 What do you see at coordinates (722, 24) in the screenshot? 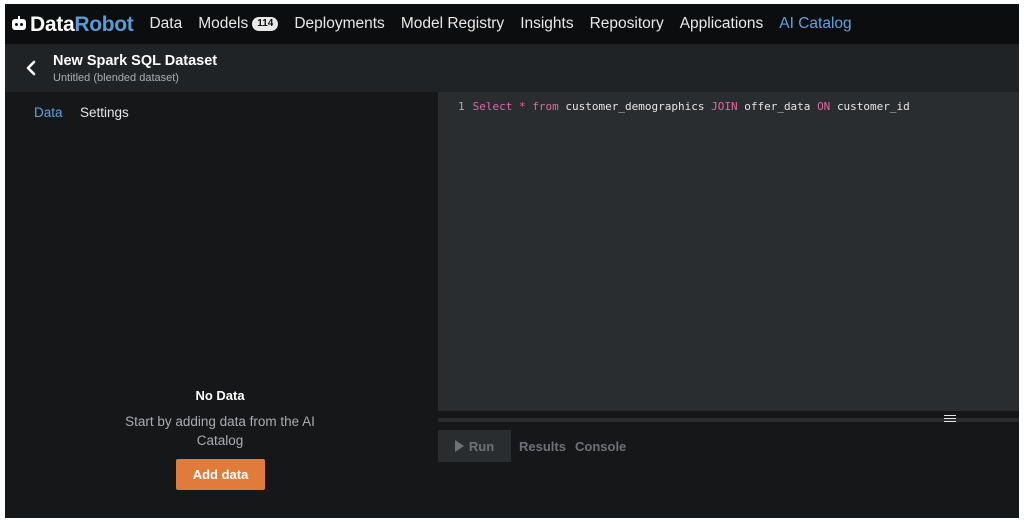
I see `nav-item-applications: Applications` at bounding box center [722, 24].